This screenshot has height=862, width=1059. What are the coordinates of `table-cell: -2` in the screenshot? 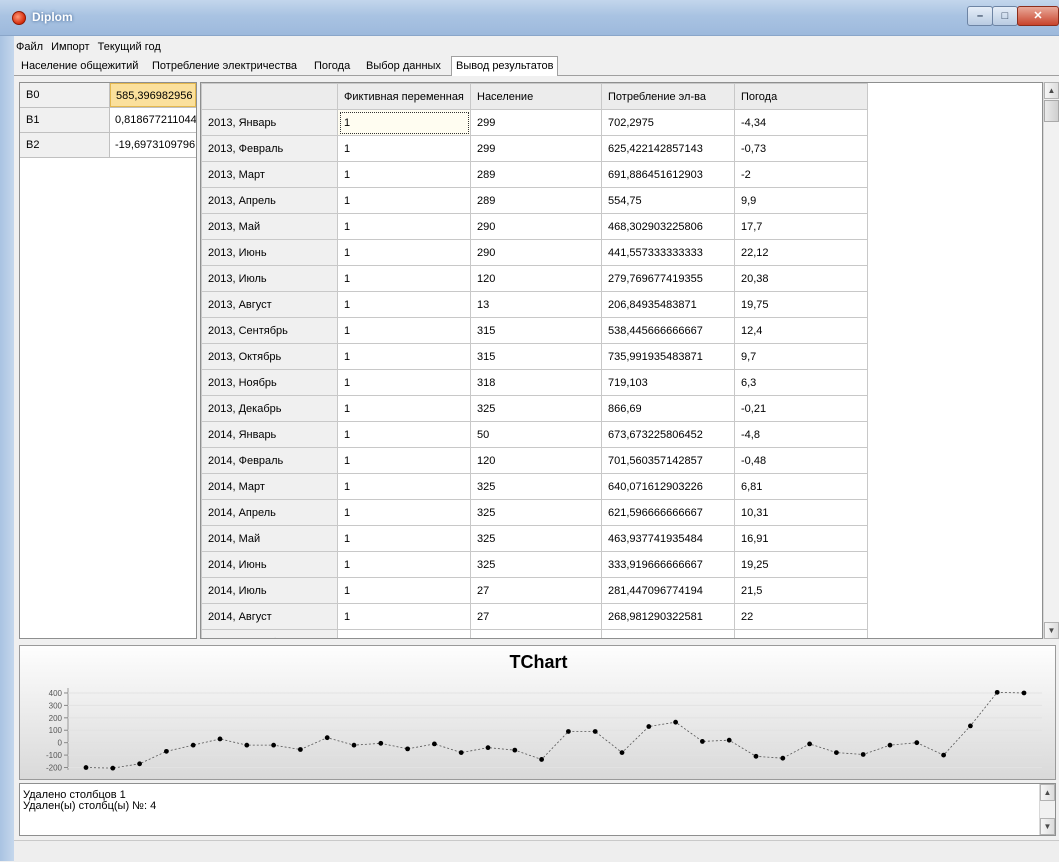 It's located at (801, 174).